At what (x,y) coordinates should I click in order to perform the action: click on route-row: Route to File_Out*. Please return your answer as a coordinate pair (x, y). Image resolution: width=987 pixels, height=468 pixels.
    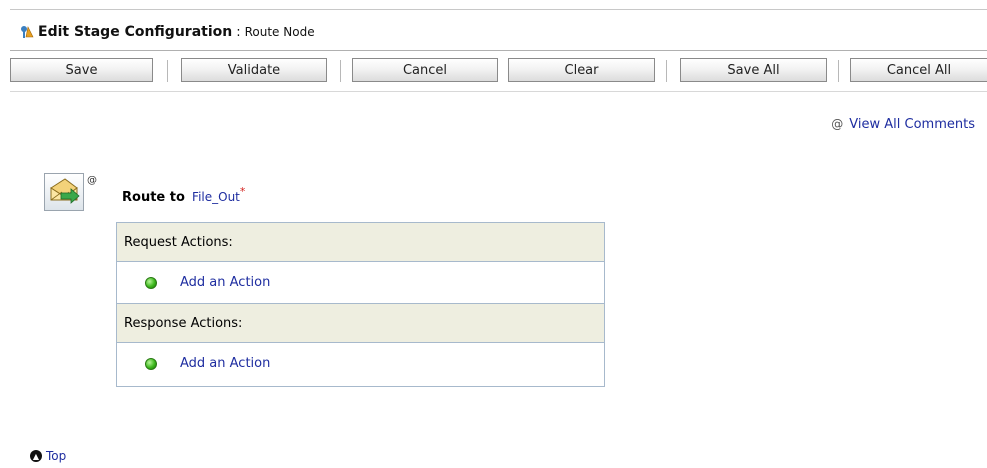
    Looking at the image, I should click on (183, 195).